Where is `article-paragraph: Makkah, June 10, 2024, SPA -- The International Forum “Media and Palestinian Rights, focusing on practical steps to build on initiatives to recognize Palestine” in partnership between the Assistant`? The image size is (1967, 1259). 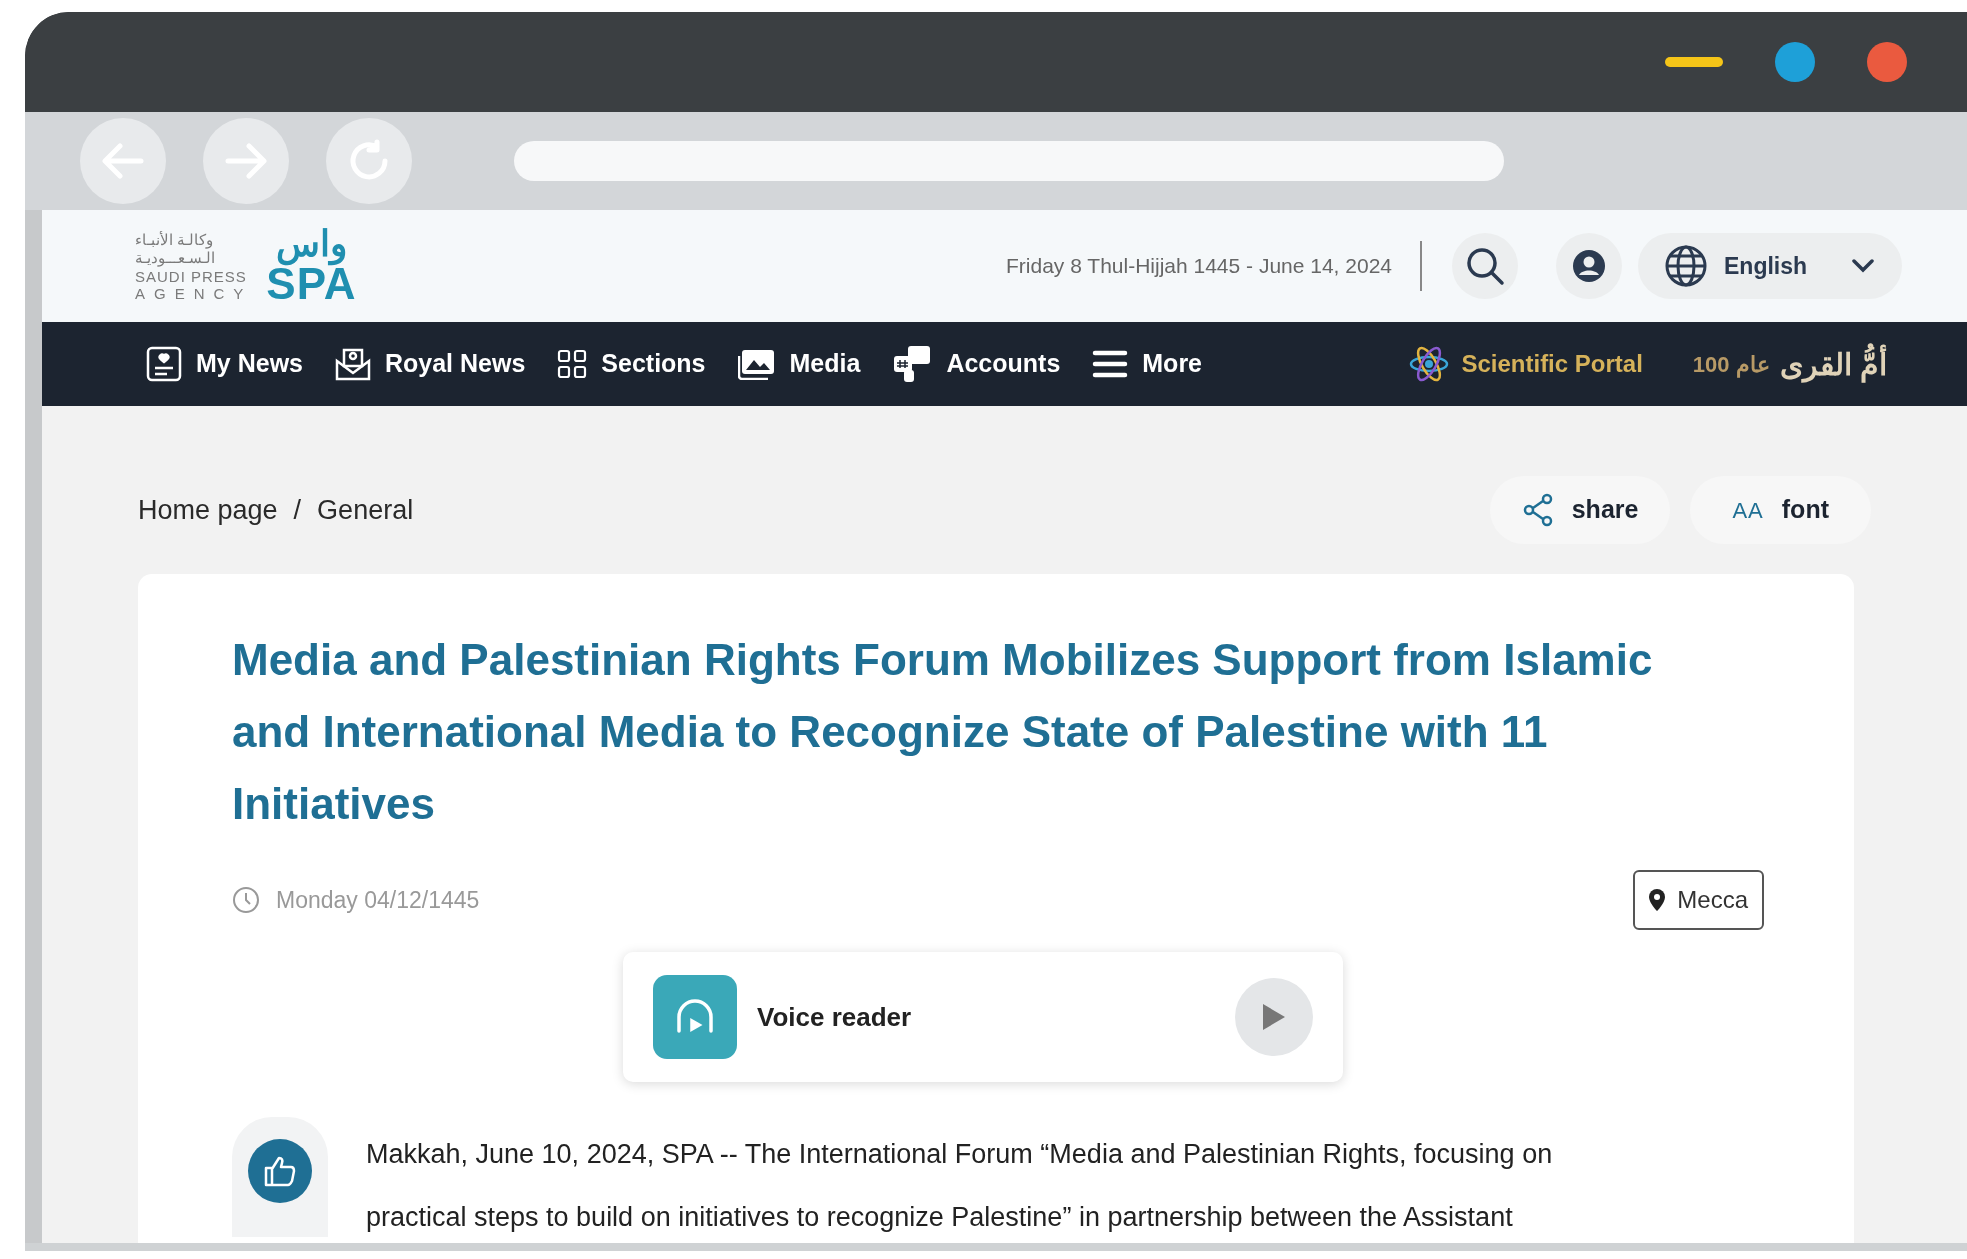
article-paragraph: Makkah, June 10, 2024, SPA -- The International Forum “Media and Palestinian Rights, focusing on practical steps to build on initiatives to recognize Palestine” in partnership between the Assistant is located at coordinates (960, 1186).